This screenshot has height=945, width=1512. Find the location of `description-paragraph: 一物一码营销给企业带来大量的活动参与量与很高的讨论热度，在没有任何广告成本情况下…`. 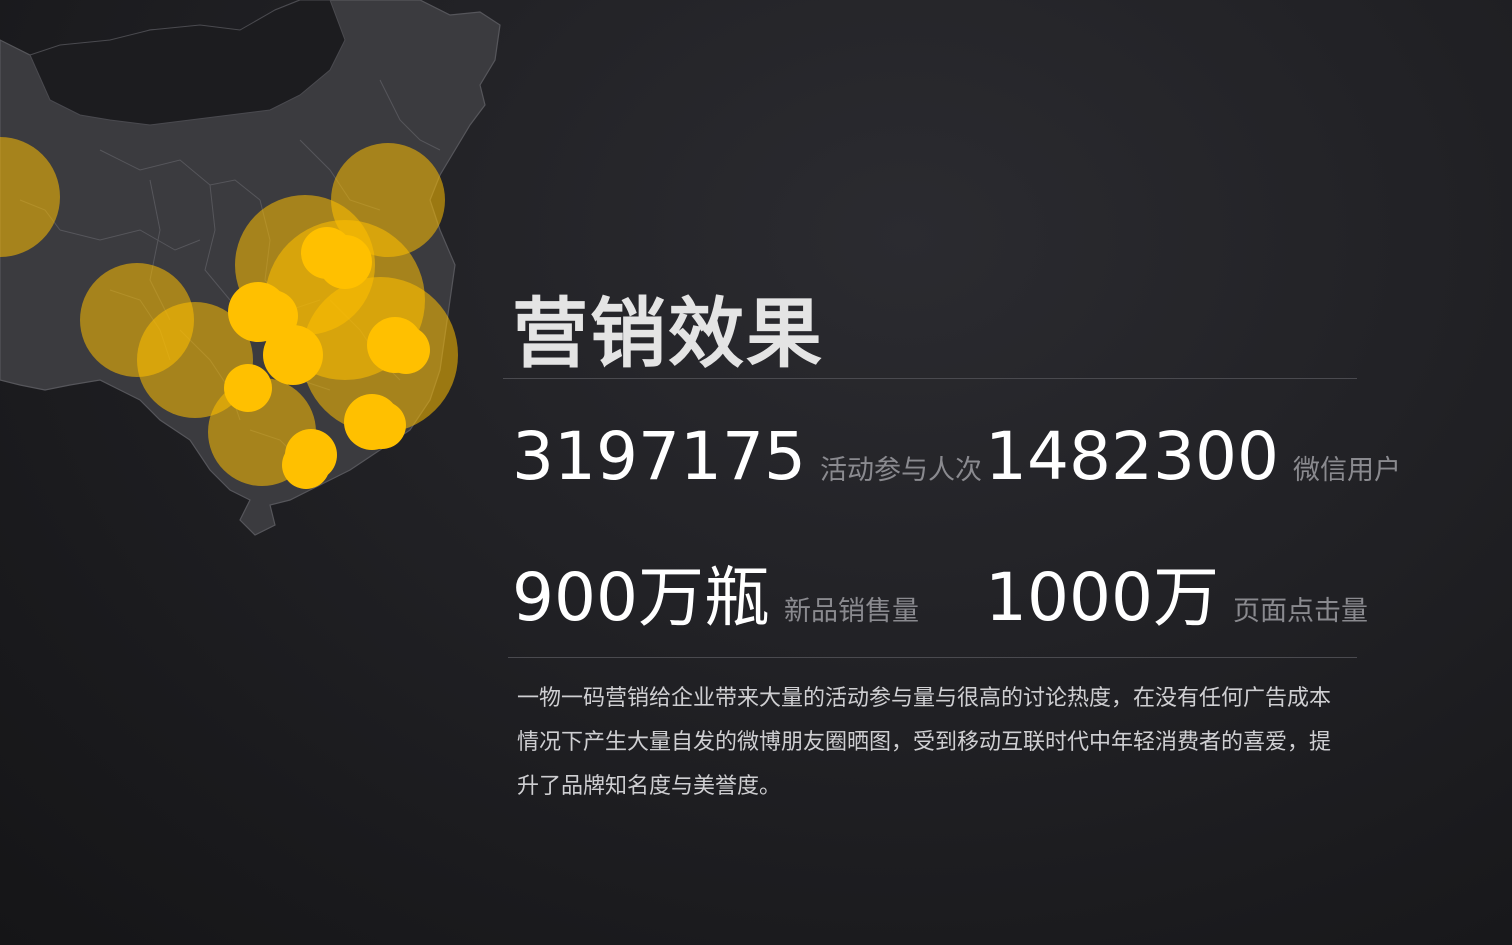

description-paragraph: 一物一码营销给企业带来大量的活动参与量与很高的讨论热度，在没有任何广告成本情况下… is located at coordinates (924, 741).